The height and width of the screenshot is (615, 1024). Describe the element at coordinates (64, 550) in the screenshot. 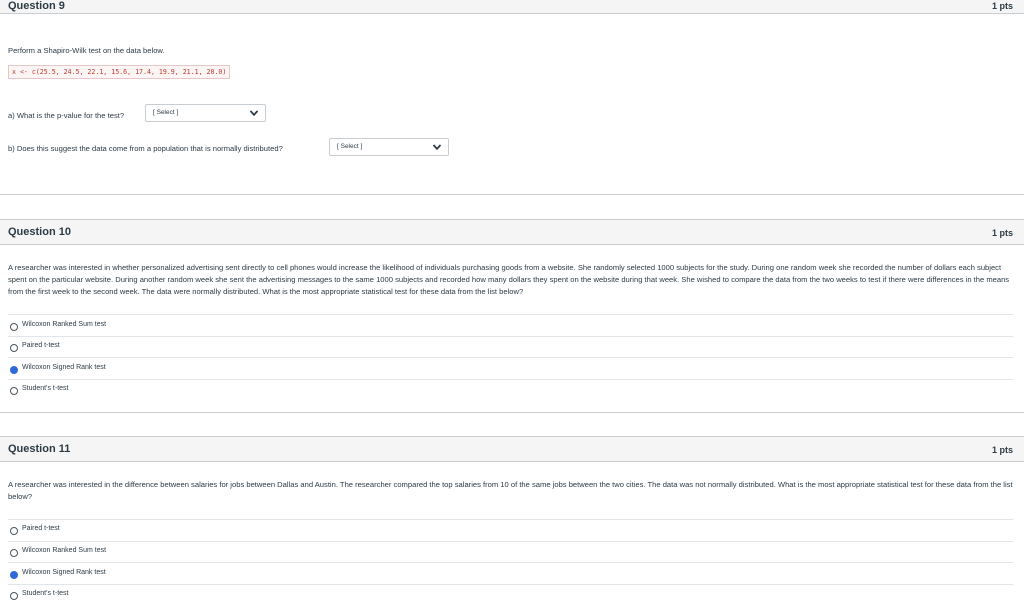

I see `q11-option-2-label: Wilcoxon Ranked Sum test` at that location.